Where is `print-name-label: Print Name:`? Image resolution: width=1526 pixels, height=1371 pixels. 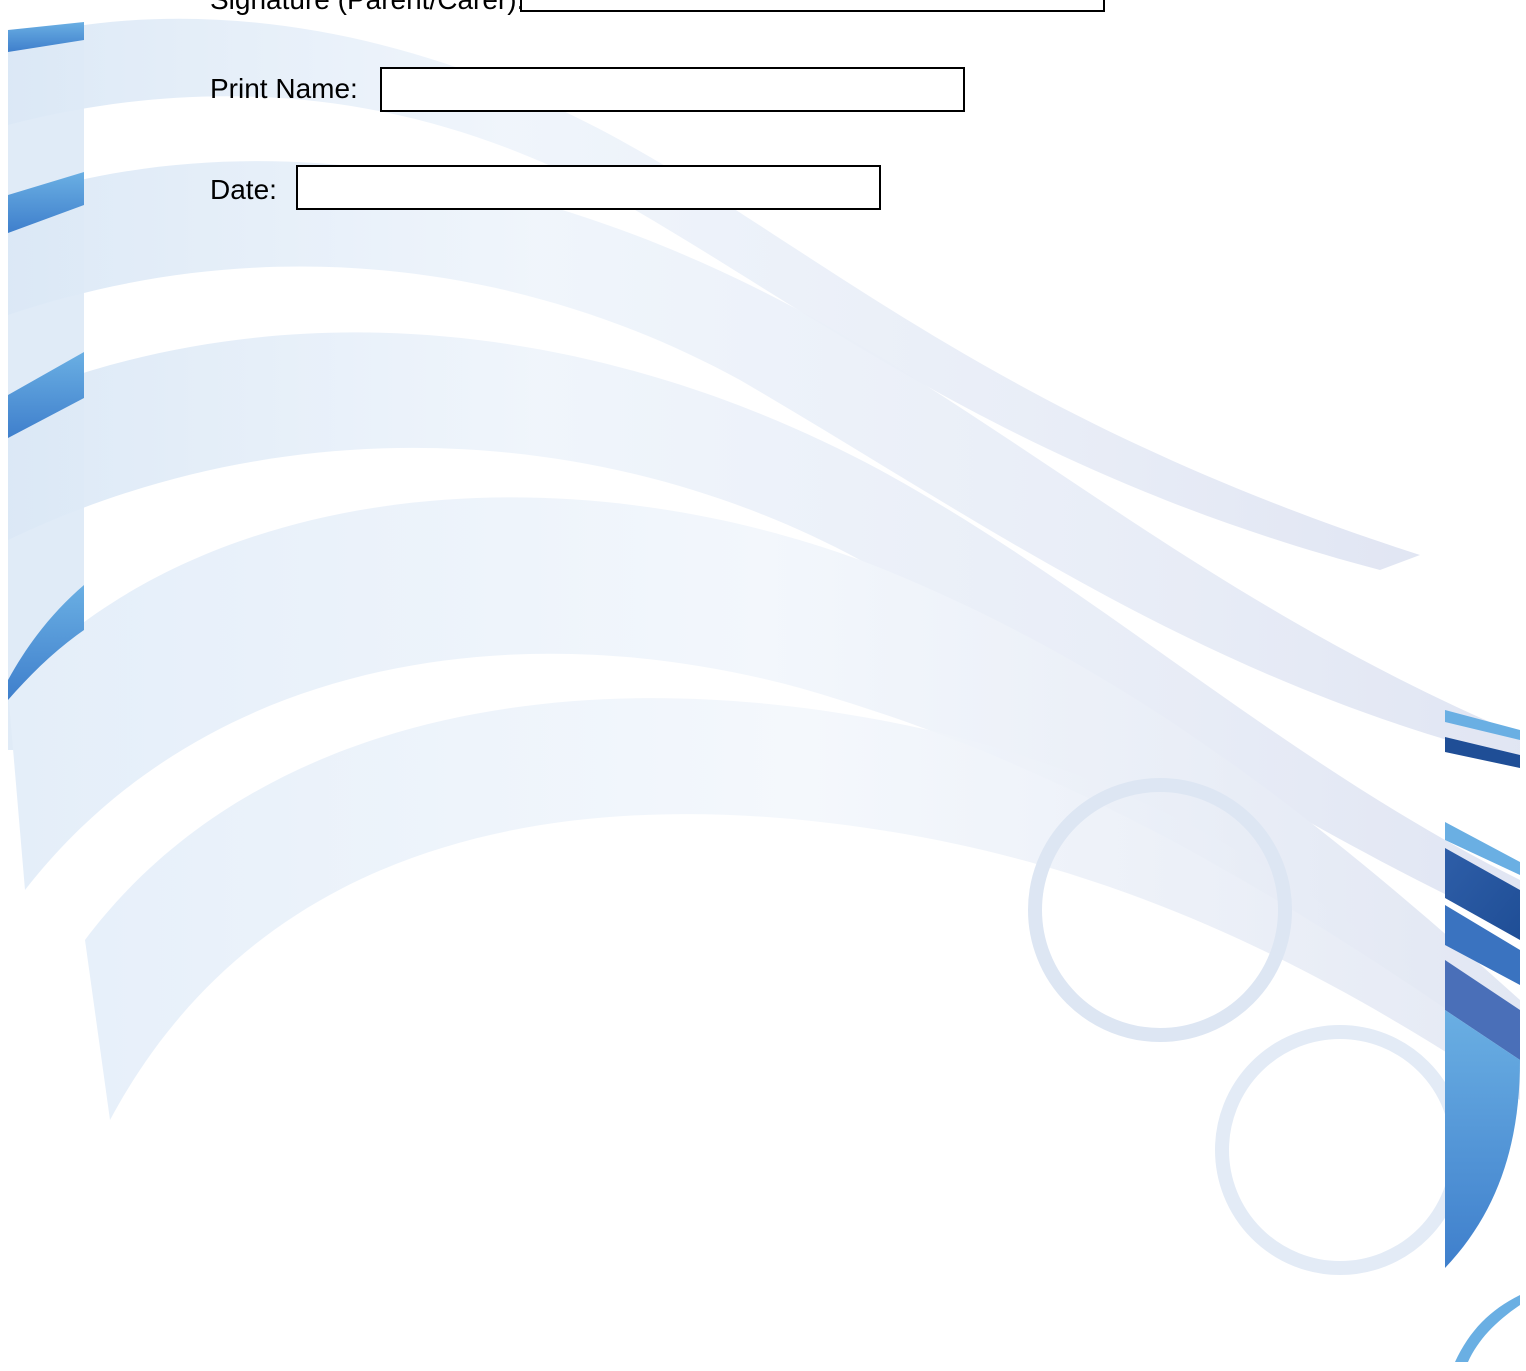
print-name-label: Print Name: is located at coordinates (284, 88).